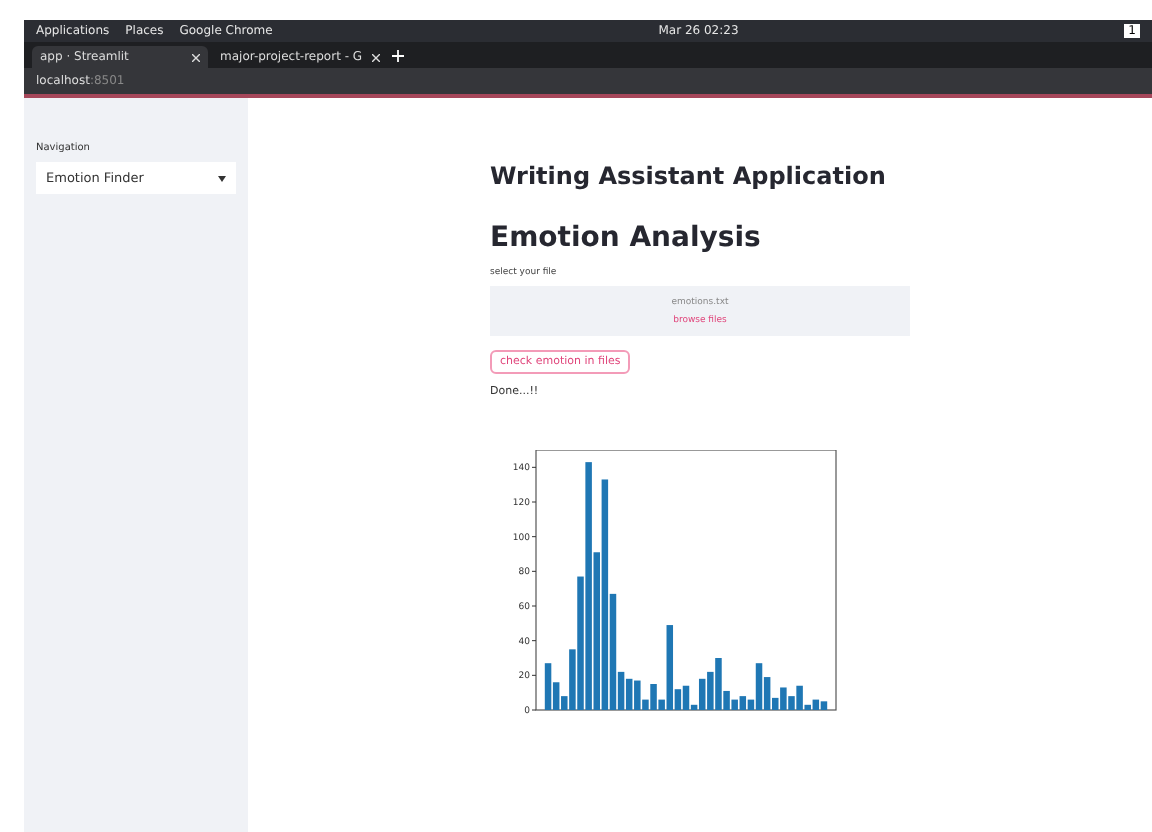 This screenshot has width=1152, height=832. I want to click on app-title: Writing Assistant Application, so click(689, 176).